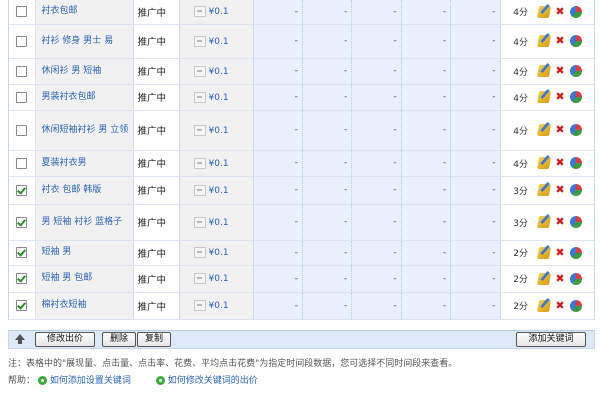 The width and height of the screenshot is (600, 395). Describe the element at coordinates (20, 339) in the screenshot. I see `select-up-arrow-icon` at that location.